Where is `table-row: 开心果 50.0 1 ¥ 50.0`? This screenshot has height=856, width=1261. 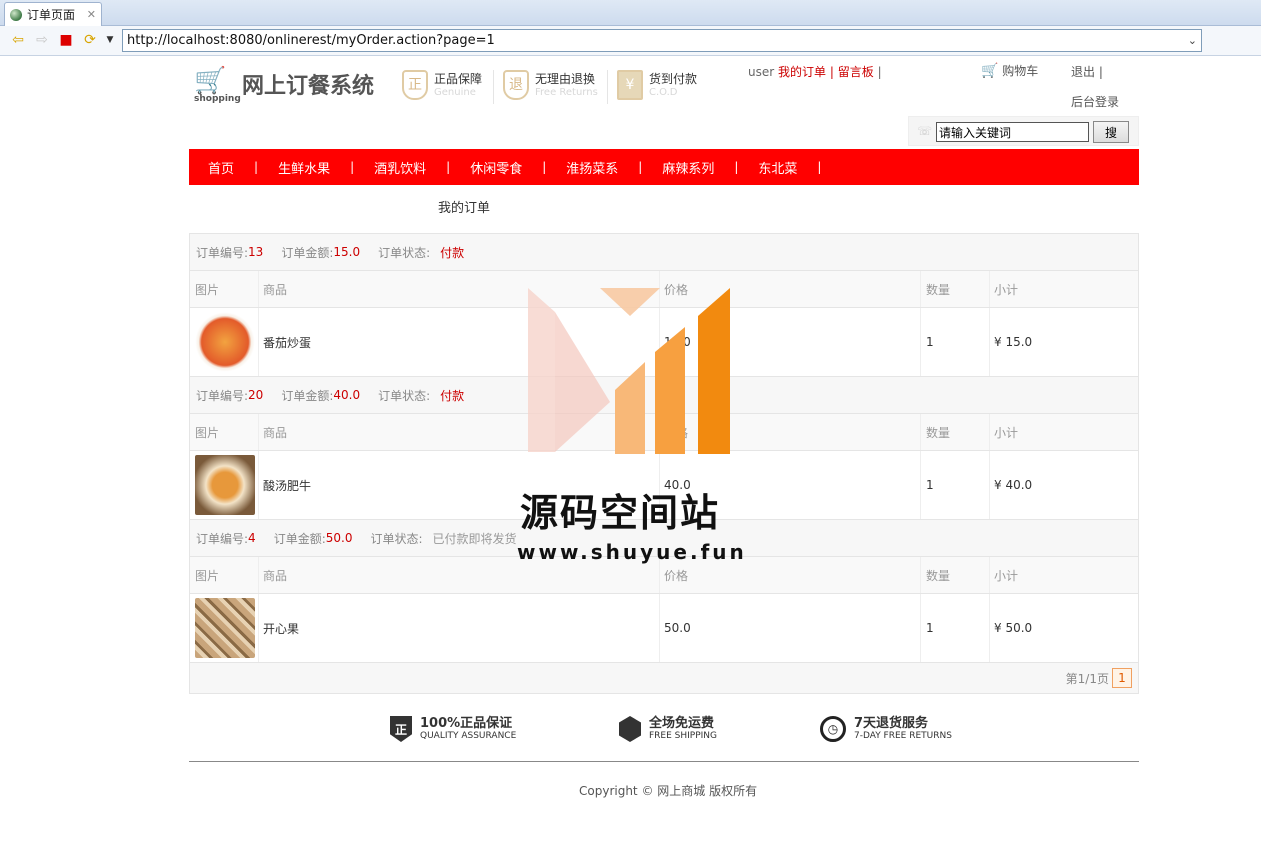 table-row: 开心果 50.0 1 ¥ 50.0 is located at coordinates (664, 628).